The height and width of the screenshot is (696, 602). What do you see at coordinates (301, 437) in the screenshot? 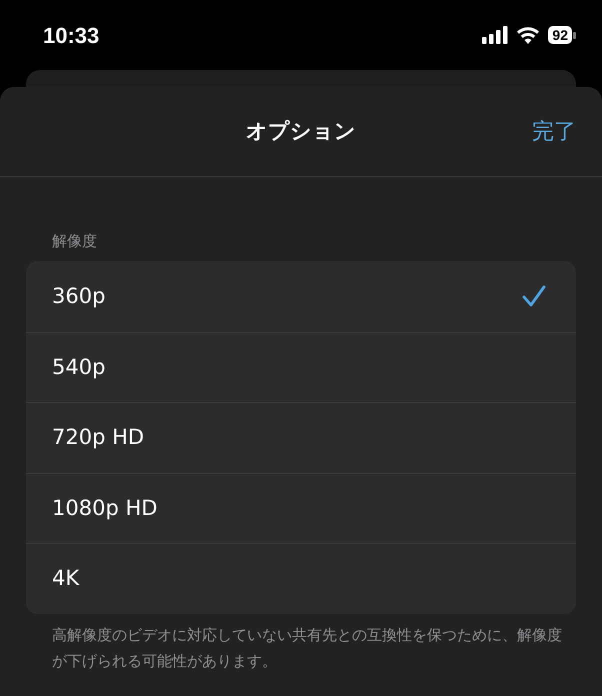
I see `option-row: 720p HD` at bounding box center [301, 437].